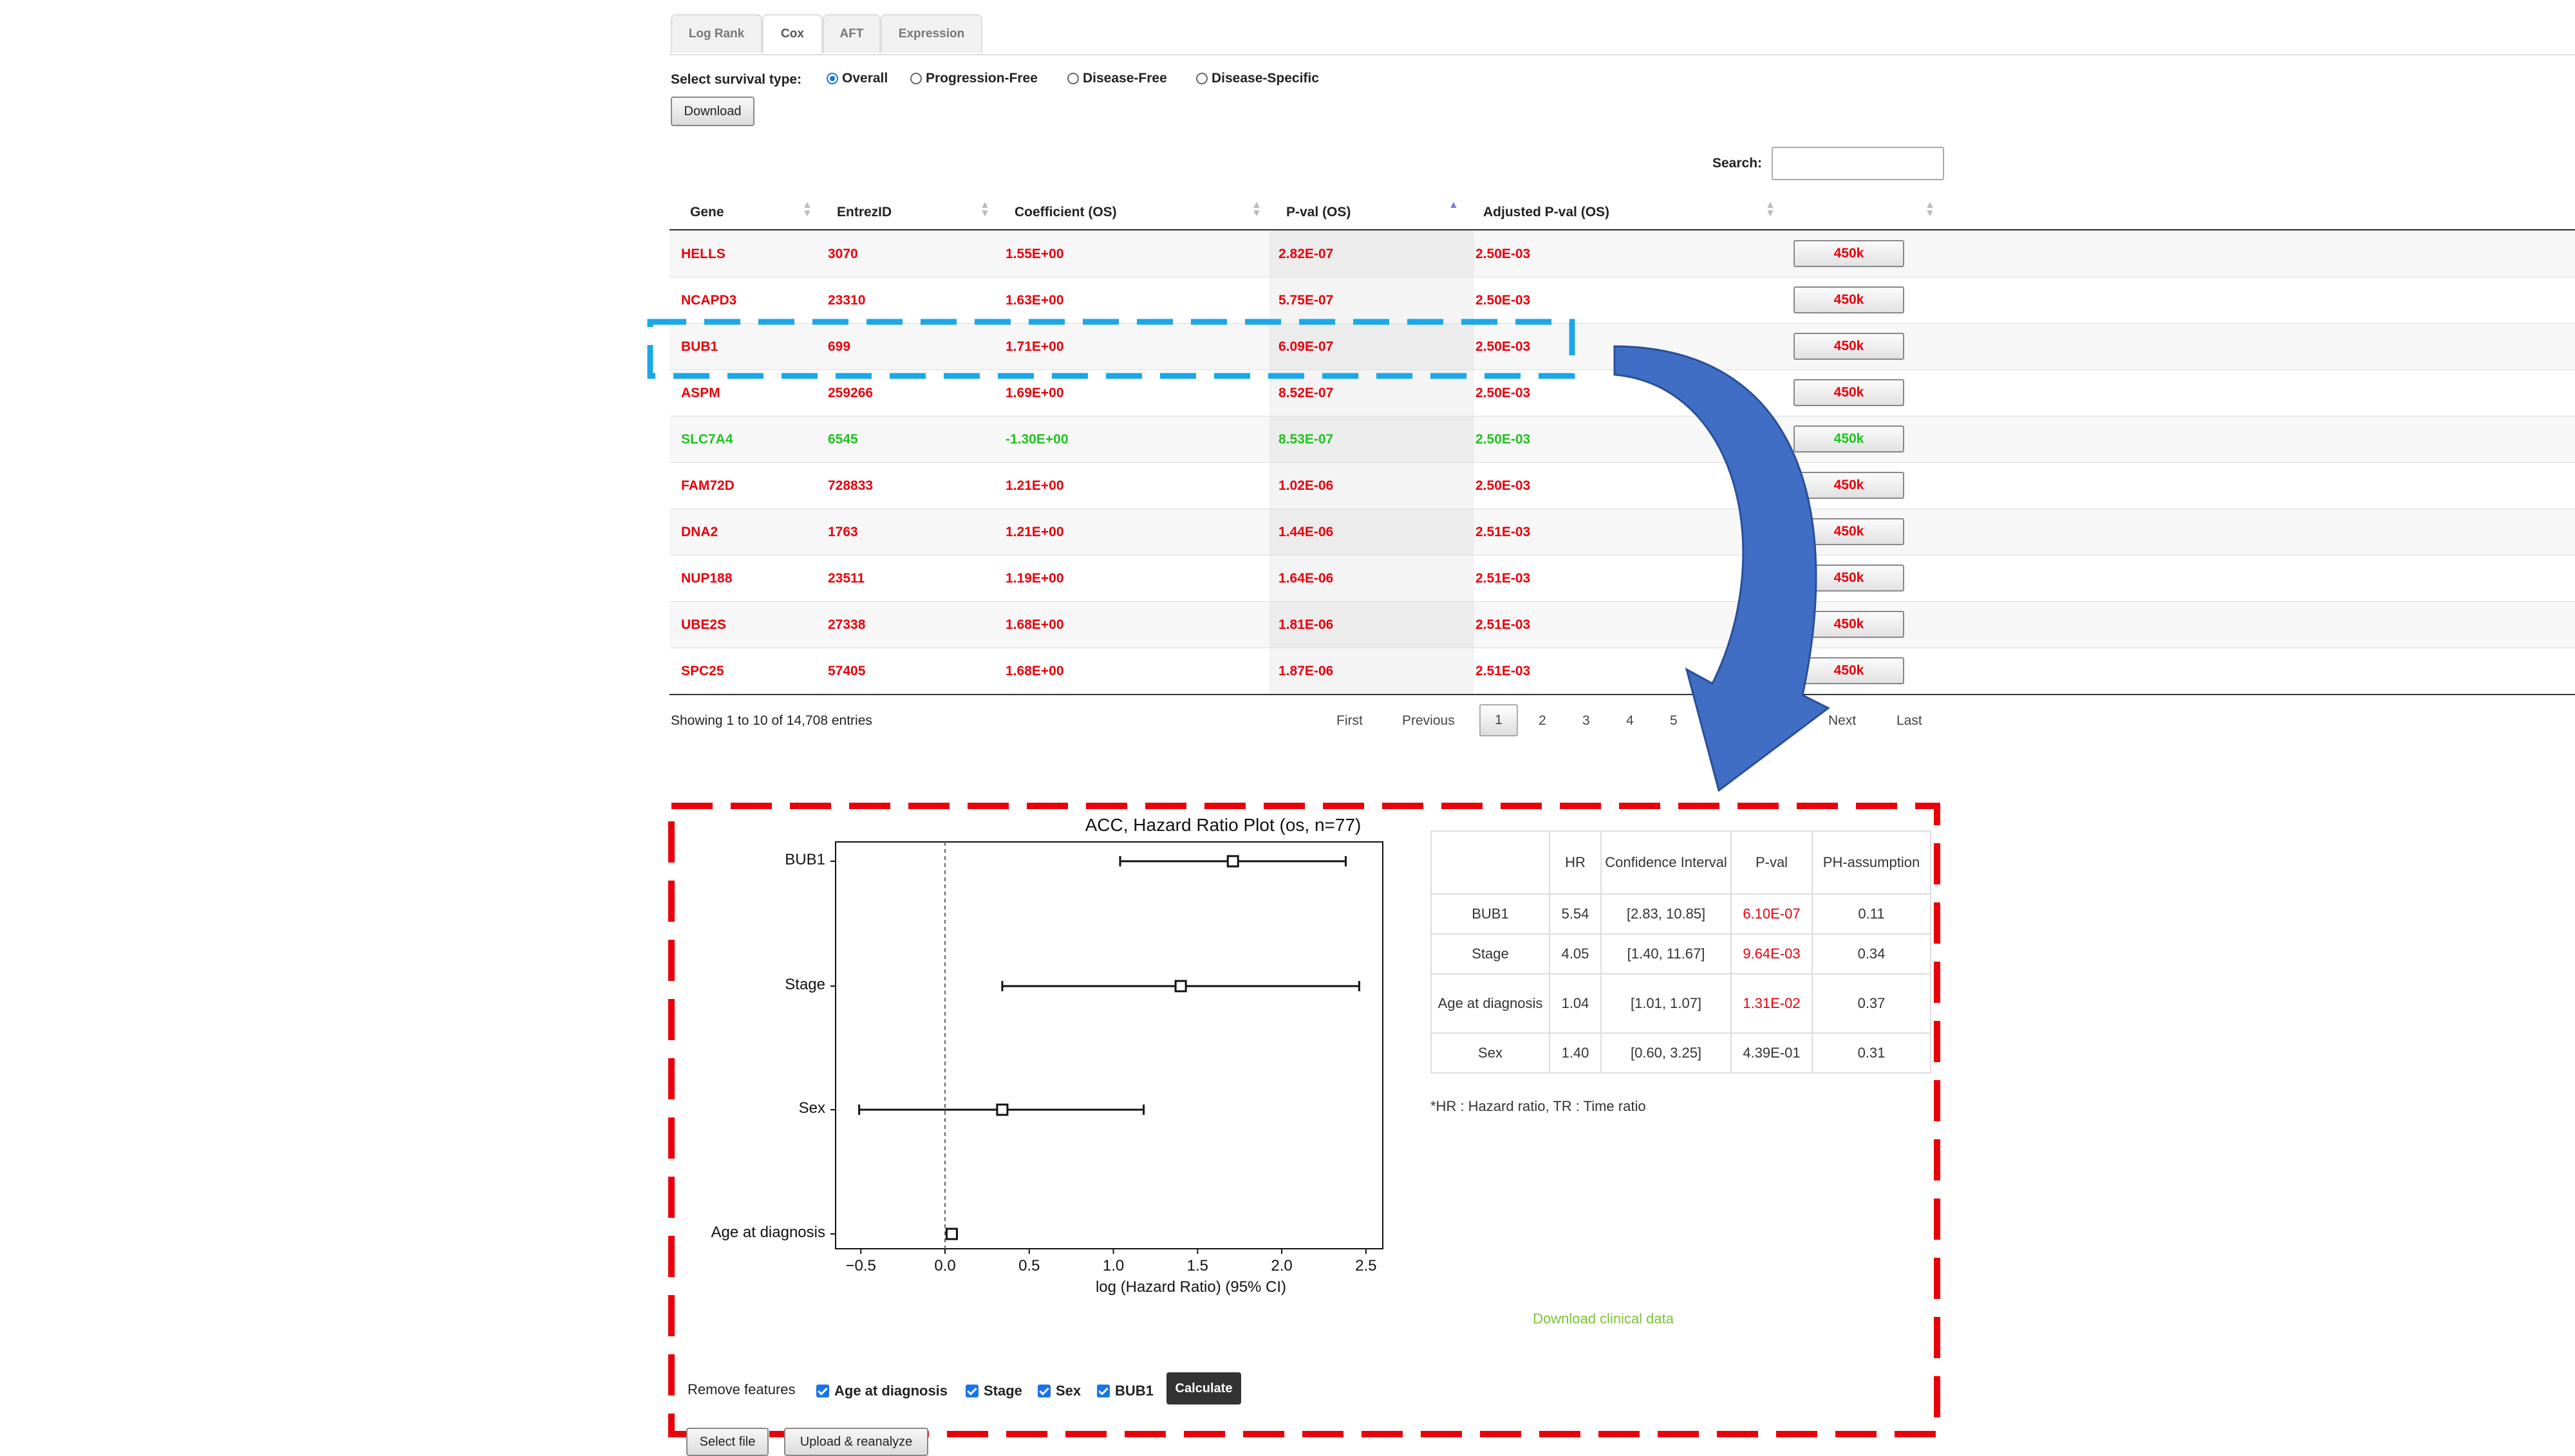 The image size is (2575, 1456). What do you see at coordinates (945, 1265) in the screenshot?
I see `x-tick-label: 0.0` at bounding box center [945, 1265].